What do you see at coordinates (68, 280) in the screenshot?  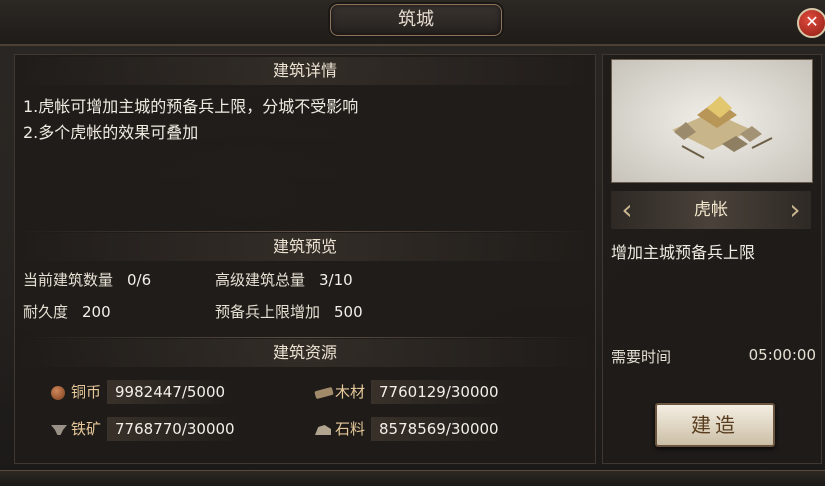 I see `stat-label: 当前建筑数量` at bounding box center [68, 280].